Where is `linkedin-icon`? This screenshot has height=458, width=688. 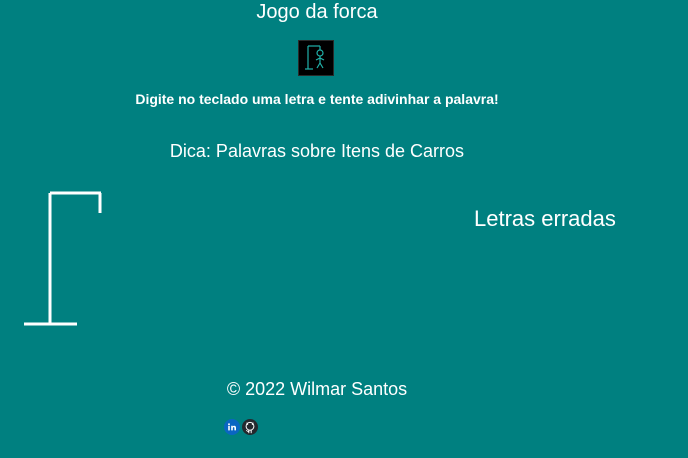
linkedin-icon is located at coordinates (232, 427).